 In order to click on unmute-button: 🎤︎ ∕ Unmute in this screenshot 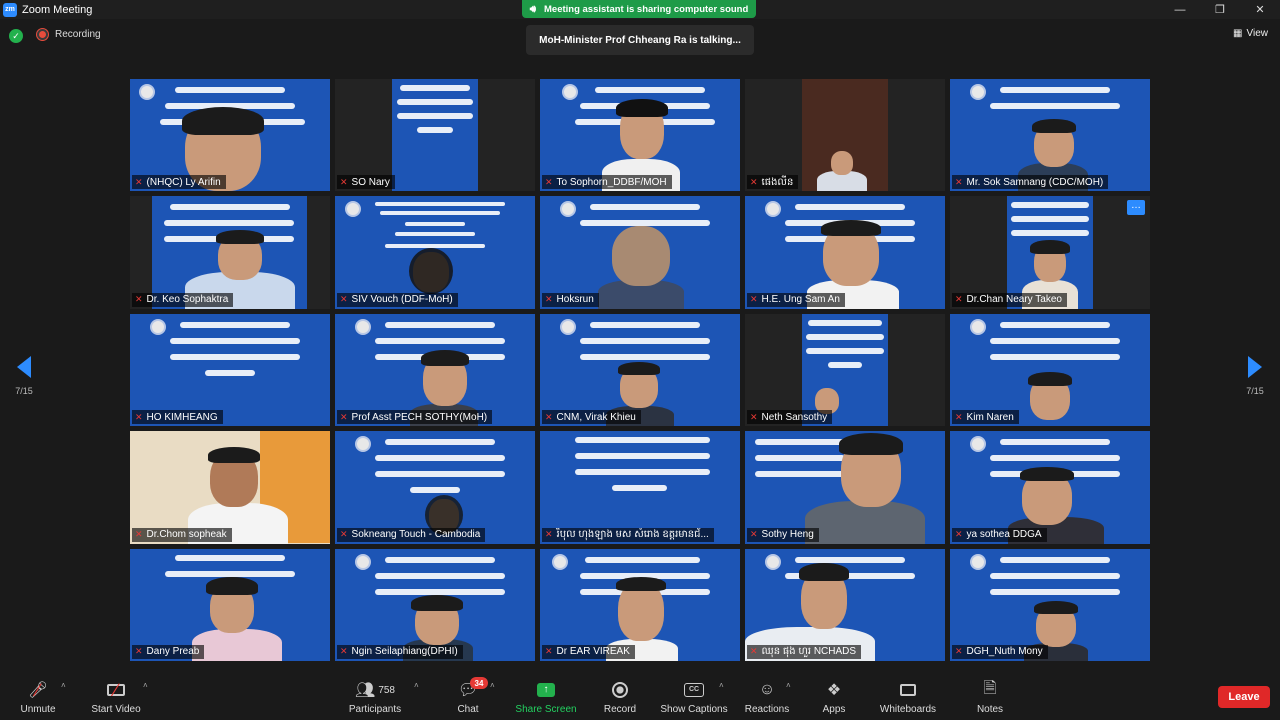, I will do `click(38, 697)`.